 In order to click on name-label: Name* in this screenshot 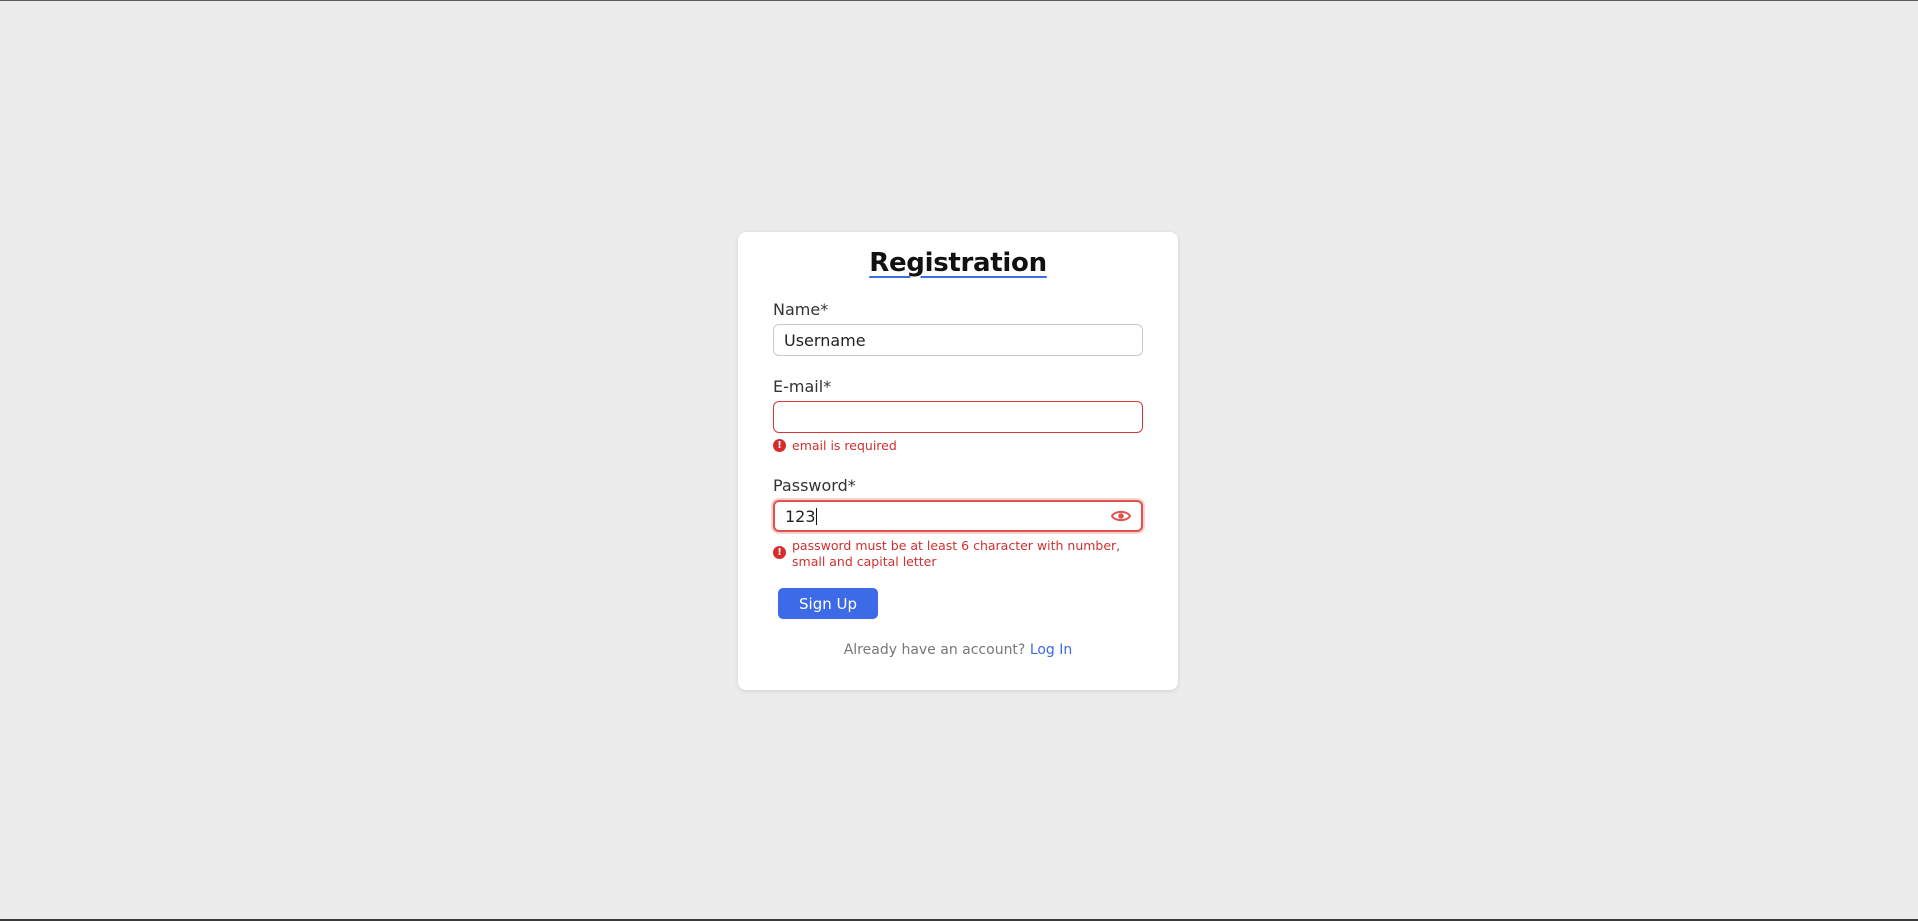, I will do `click(801, 309)`.